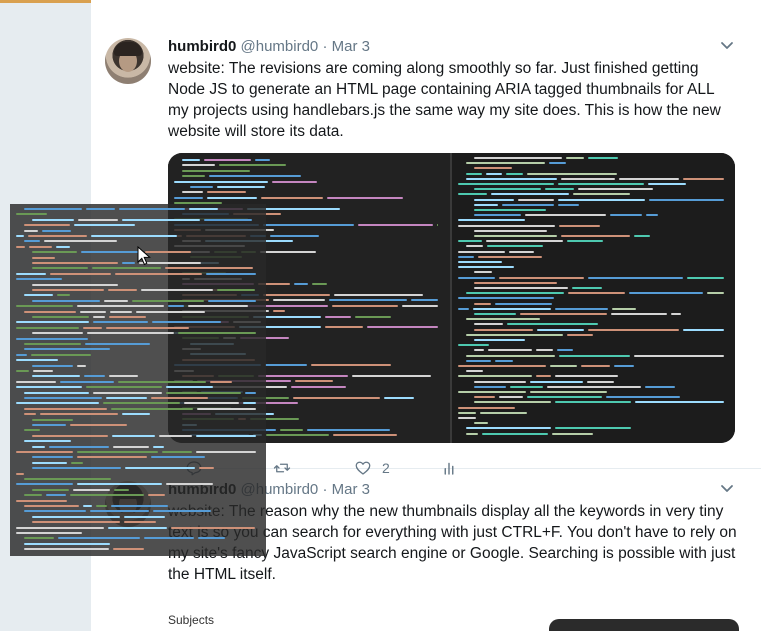 This screenshot has width=761, height=631. Describe the element at coordinates (644, 625) in the screenshot. I see `partial-media` at that location.